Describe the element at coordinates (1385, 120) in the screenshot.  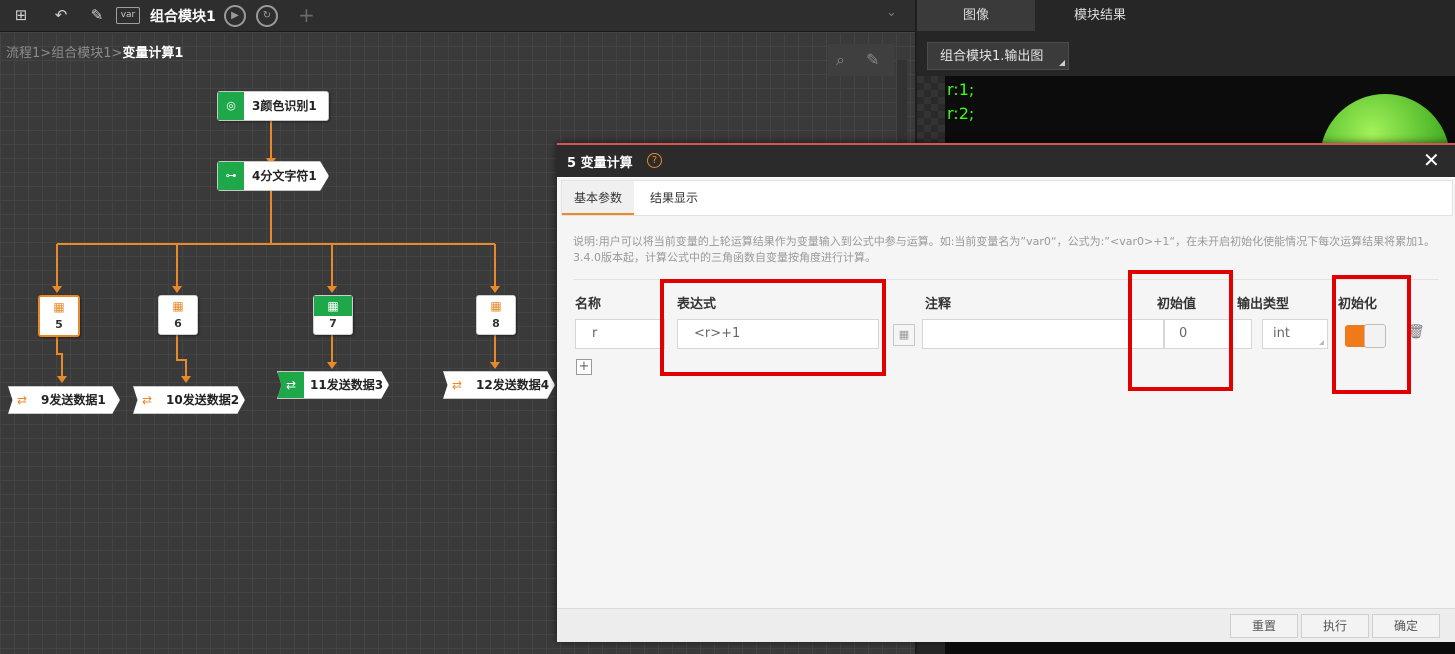
I see `green-ball-image` at that location.